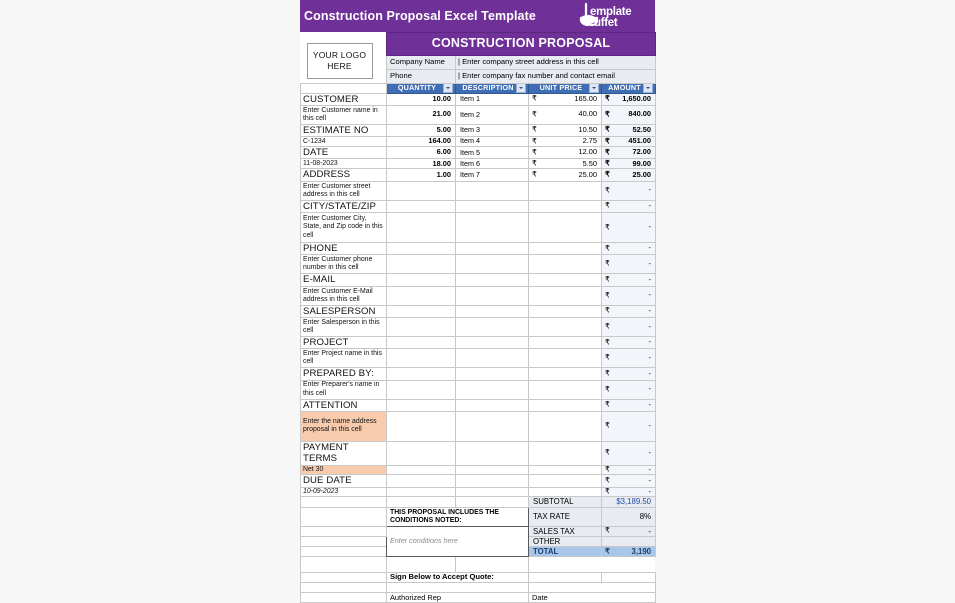  What do you see at coordinates (343, 358) in the screenshot?
I see `info-value-project: Enter Project name in this cell` at bounding box center [343, 358].